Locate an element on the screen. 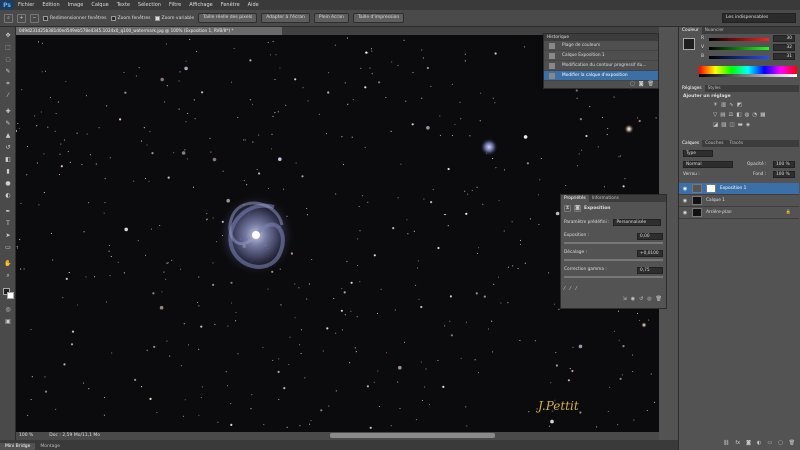 The image size is (800, 450). tab-couches: Couches is located at coordinates (714, 143).